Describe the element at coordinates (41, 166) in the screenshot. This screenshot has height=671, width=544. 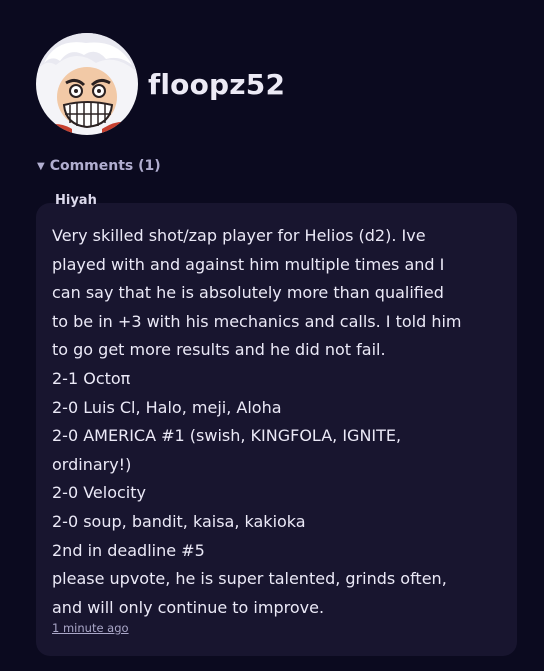
I see `caret-down-icon: ▼` at that location.